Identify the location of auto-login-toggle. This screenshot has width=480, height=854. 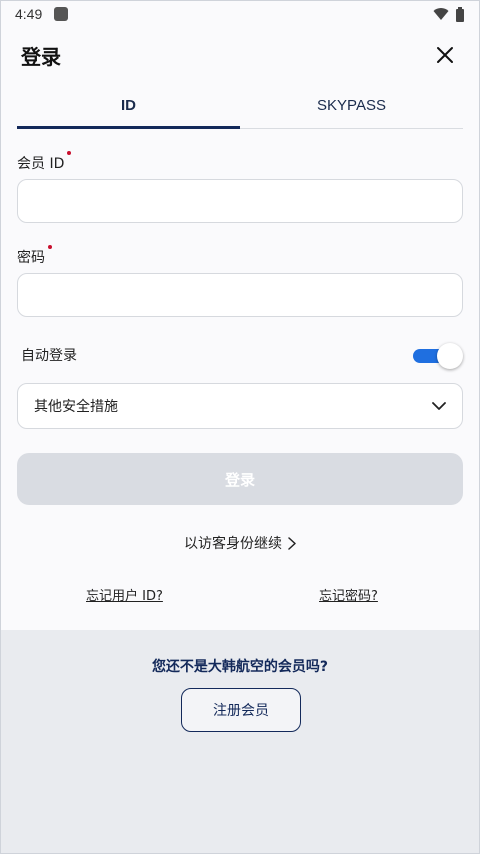
(438, 355).